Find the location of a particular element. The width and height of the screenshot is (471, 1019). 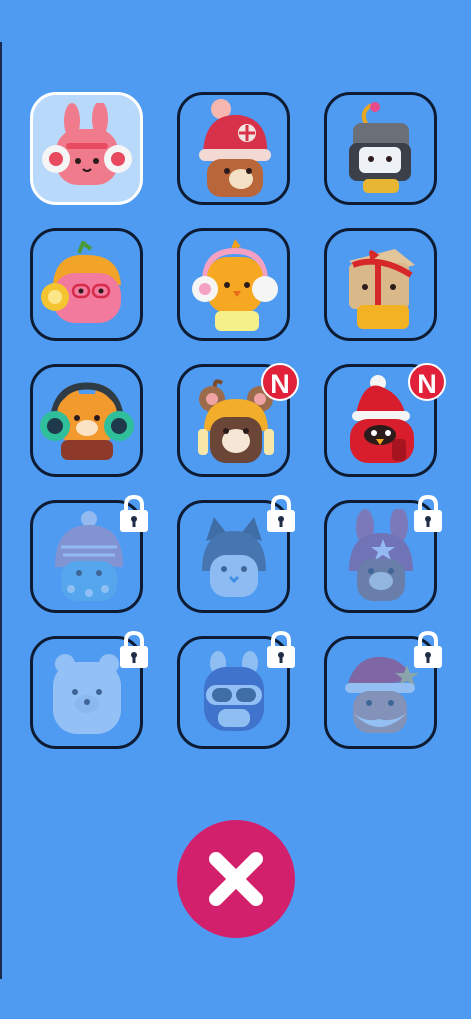

close-button is located at coordinates (236, 879).